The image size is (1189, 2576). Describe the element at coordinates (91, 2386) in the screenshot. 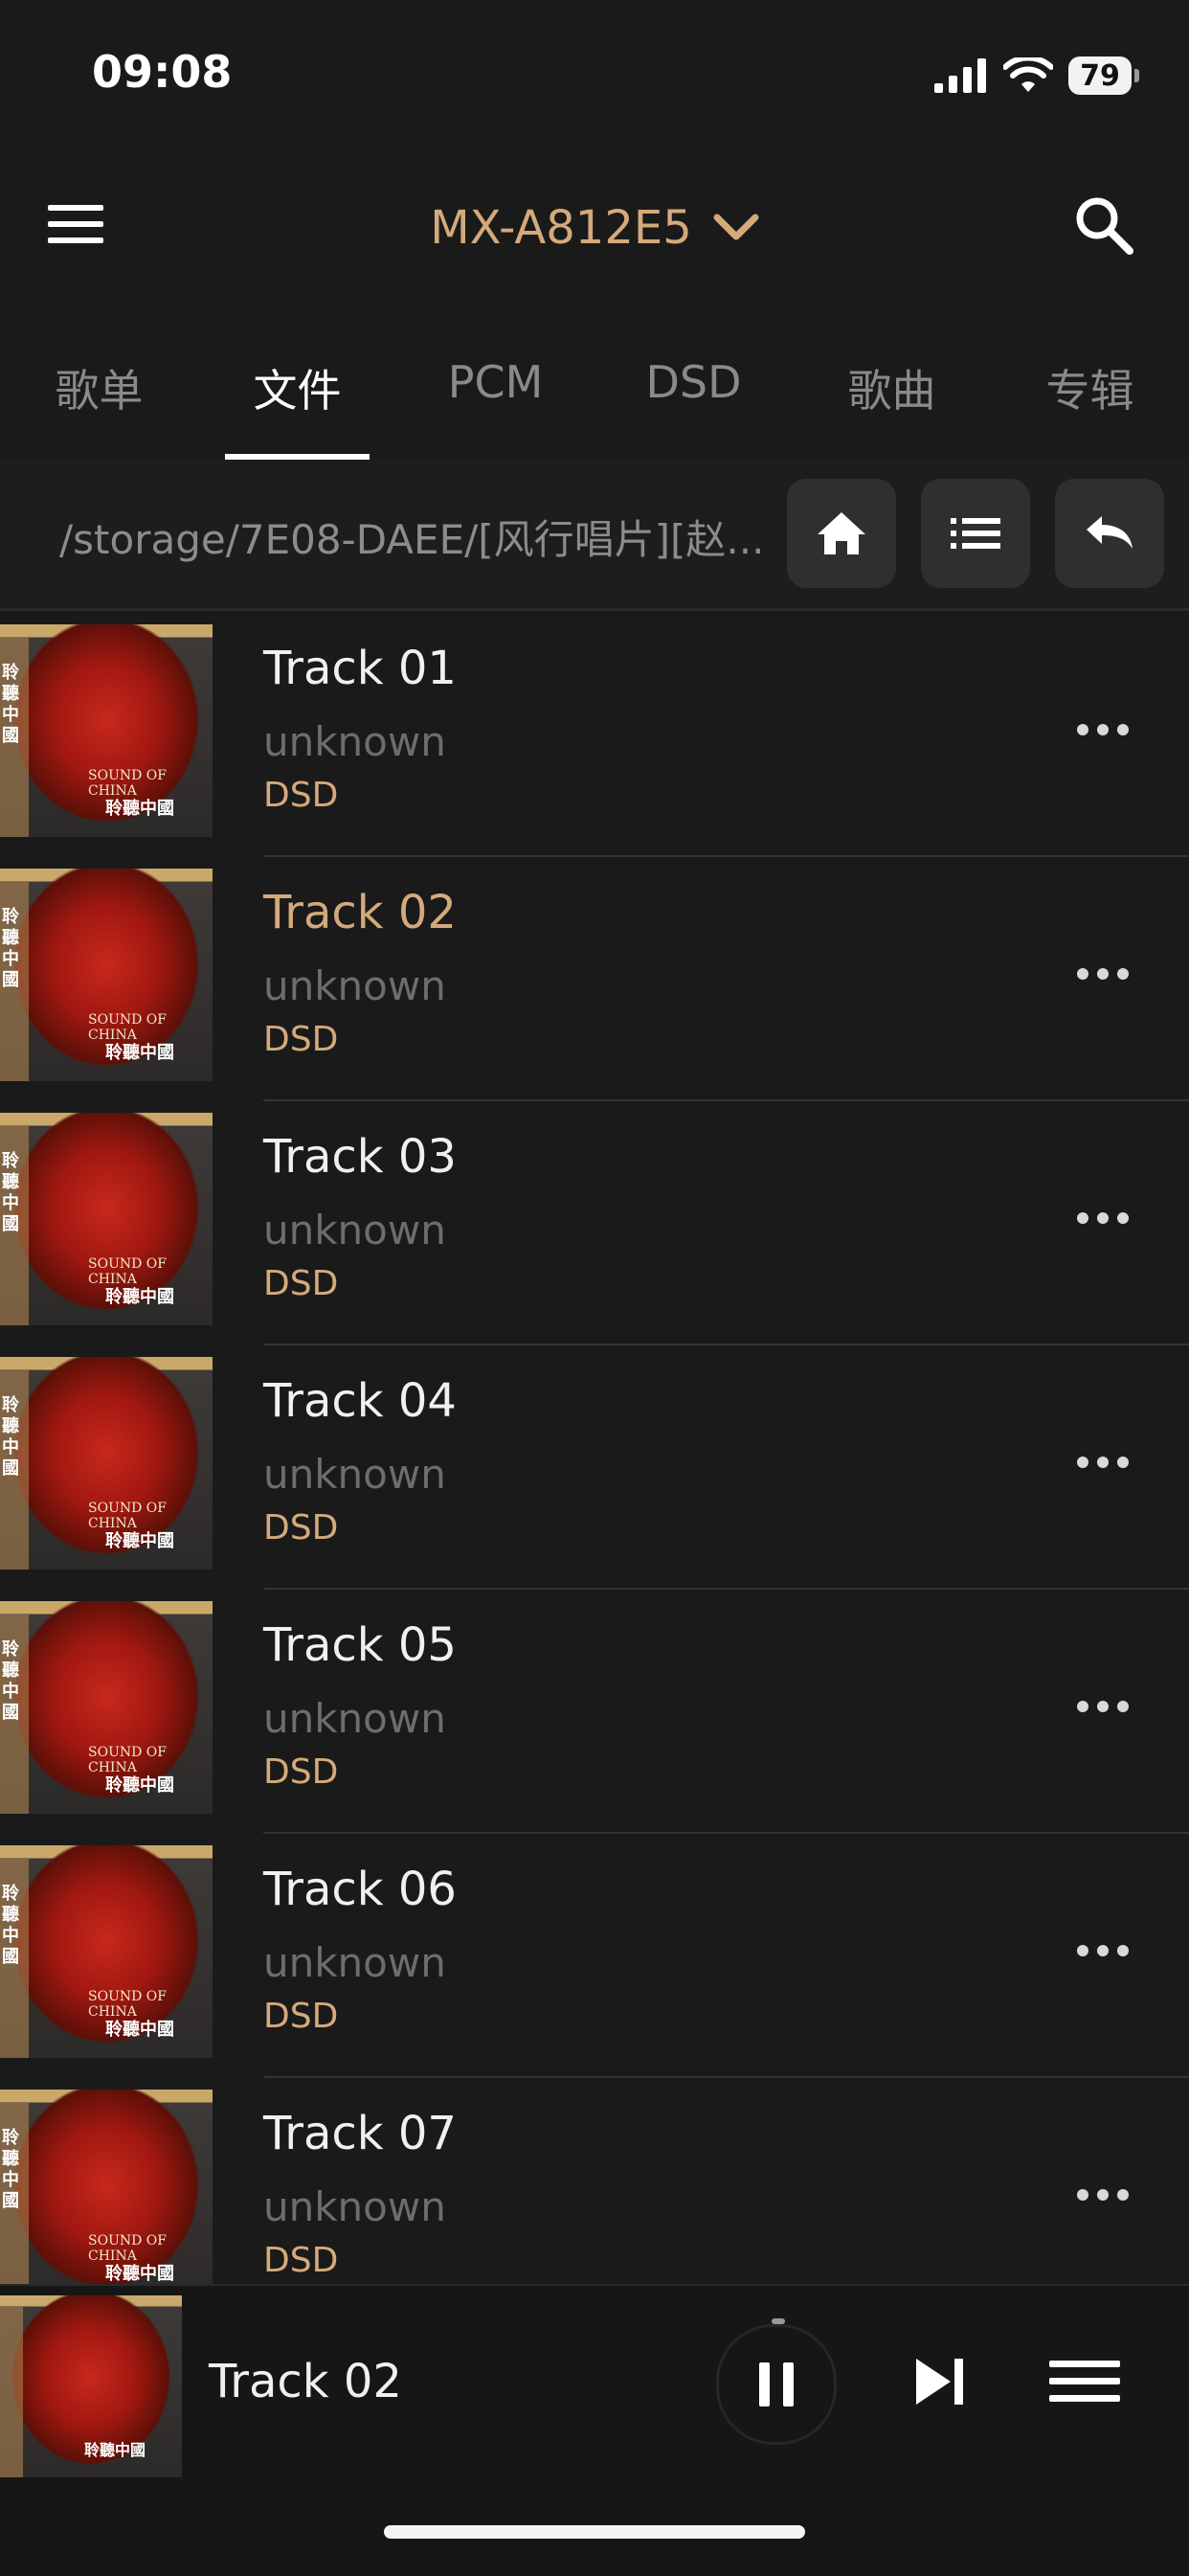

I see `now-playing-cover: 聆聽中國` at that location.